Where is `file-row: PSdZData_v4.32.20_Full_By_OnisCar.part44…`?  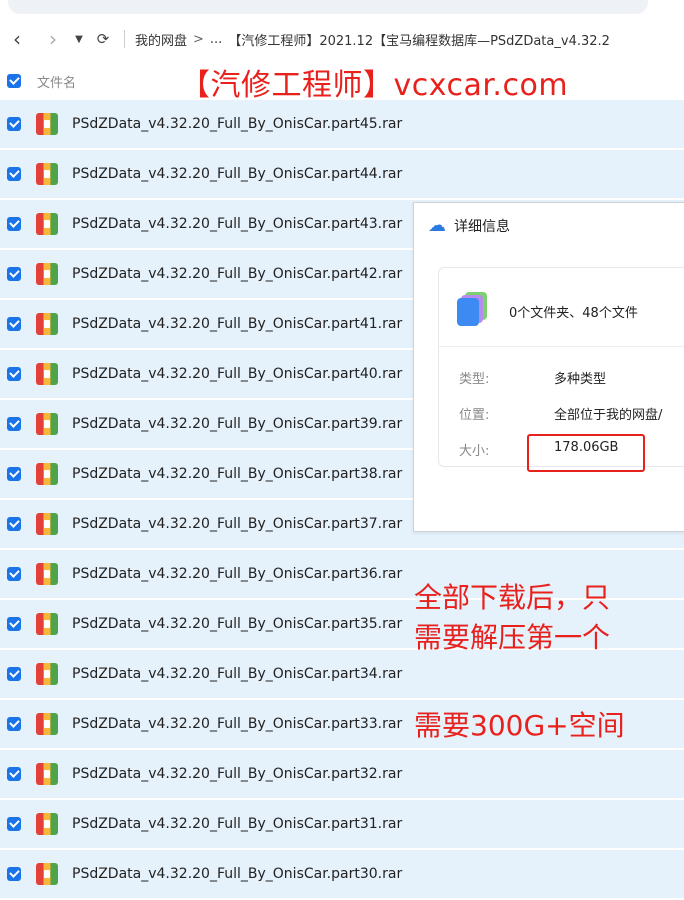
file-row: PSdZData_v4.32.20_Full_By_OnisCar.part44… is located at coordinates (342, 174).